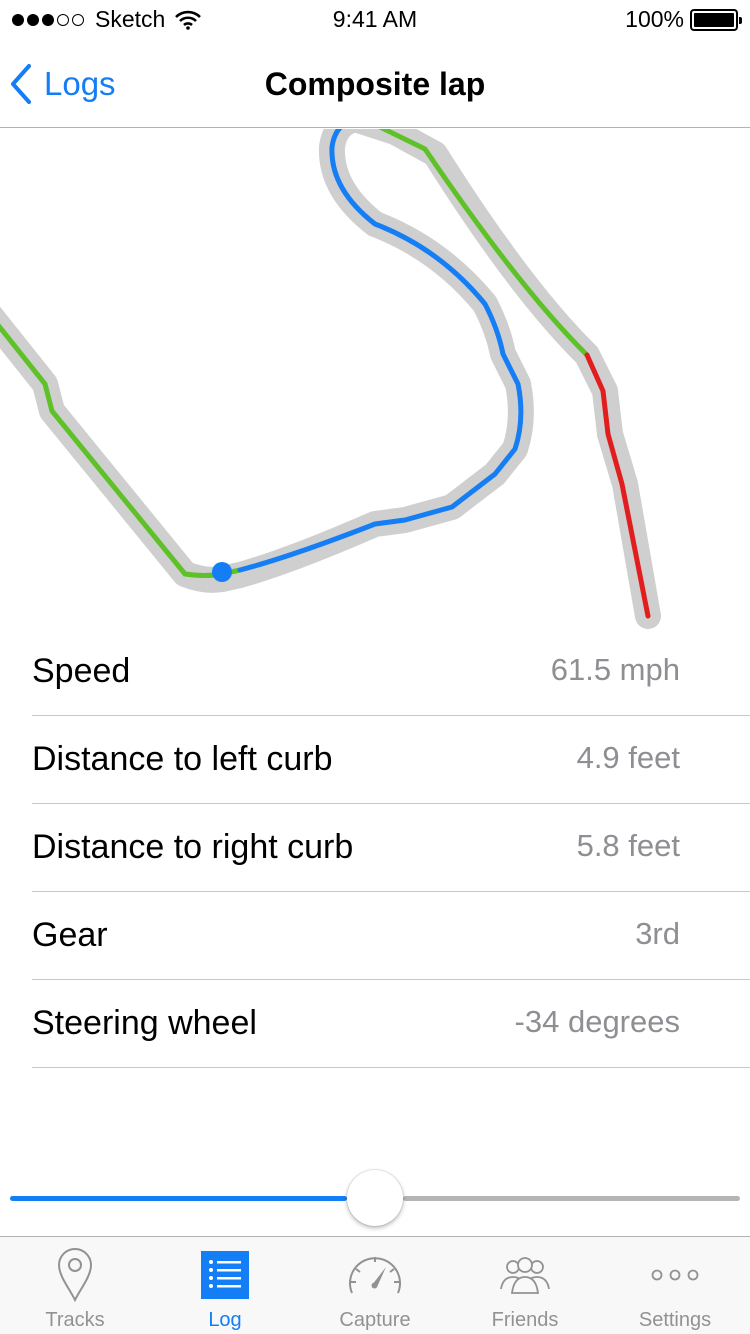 Image resolution: width=750 pixels, height=1334 pixels. Describe the element at coordinates (375, 20) in the screenshot. I see `status-bar: Sketch 9:41 AM 100%` at that location.